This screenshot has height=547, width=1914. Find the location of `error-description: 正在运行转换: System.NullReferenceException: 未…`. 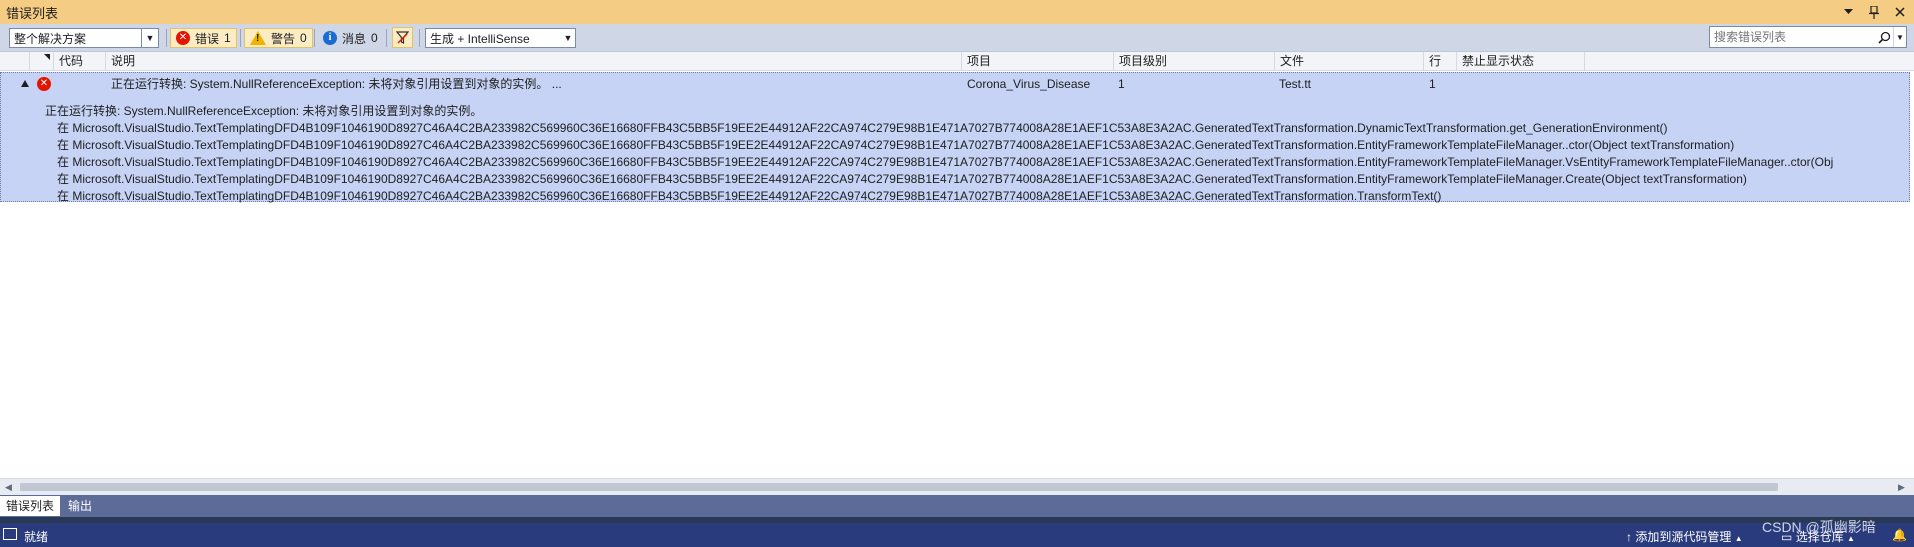

error-description: 正在运行转换: System.NullReferenceException: 未… is located at coordinates (336, 84).